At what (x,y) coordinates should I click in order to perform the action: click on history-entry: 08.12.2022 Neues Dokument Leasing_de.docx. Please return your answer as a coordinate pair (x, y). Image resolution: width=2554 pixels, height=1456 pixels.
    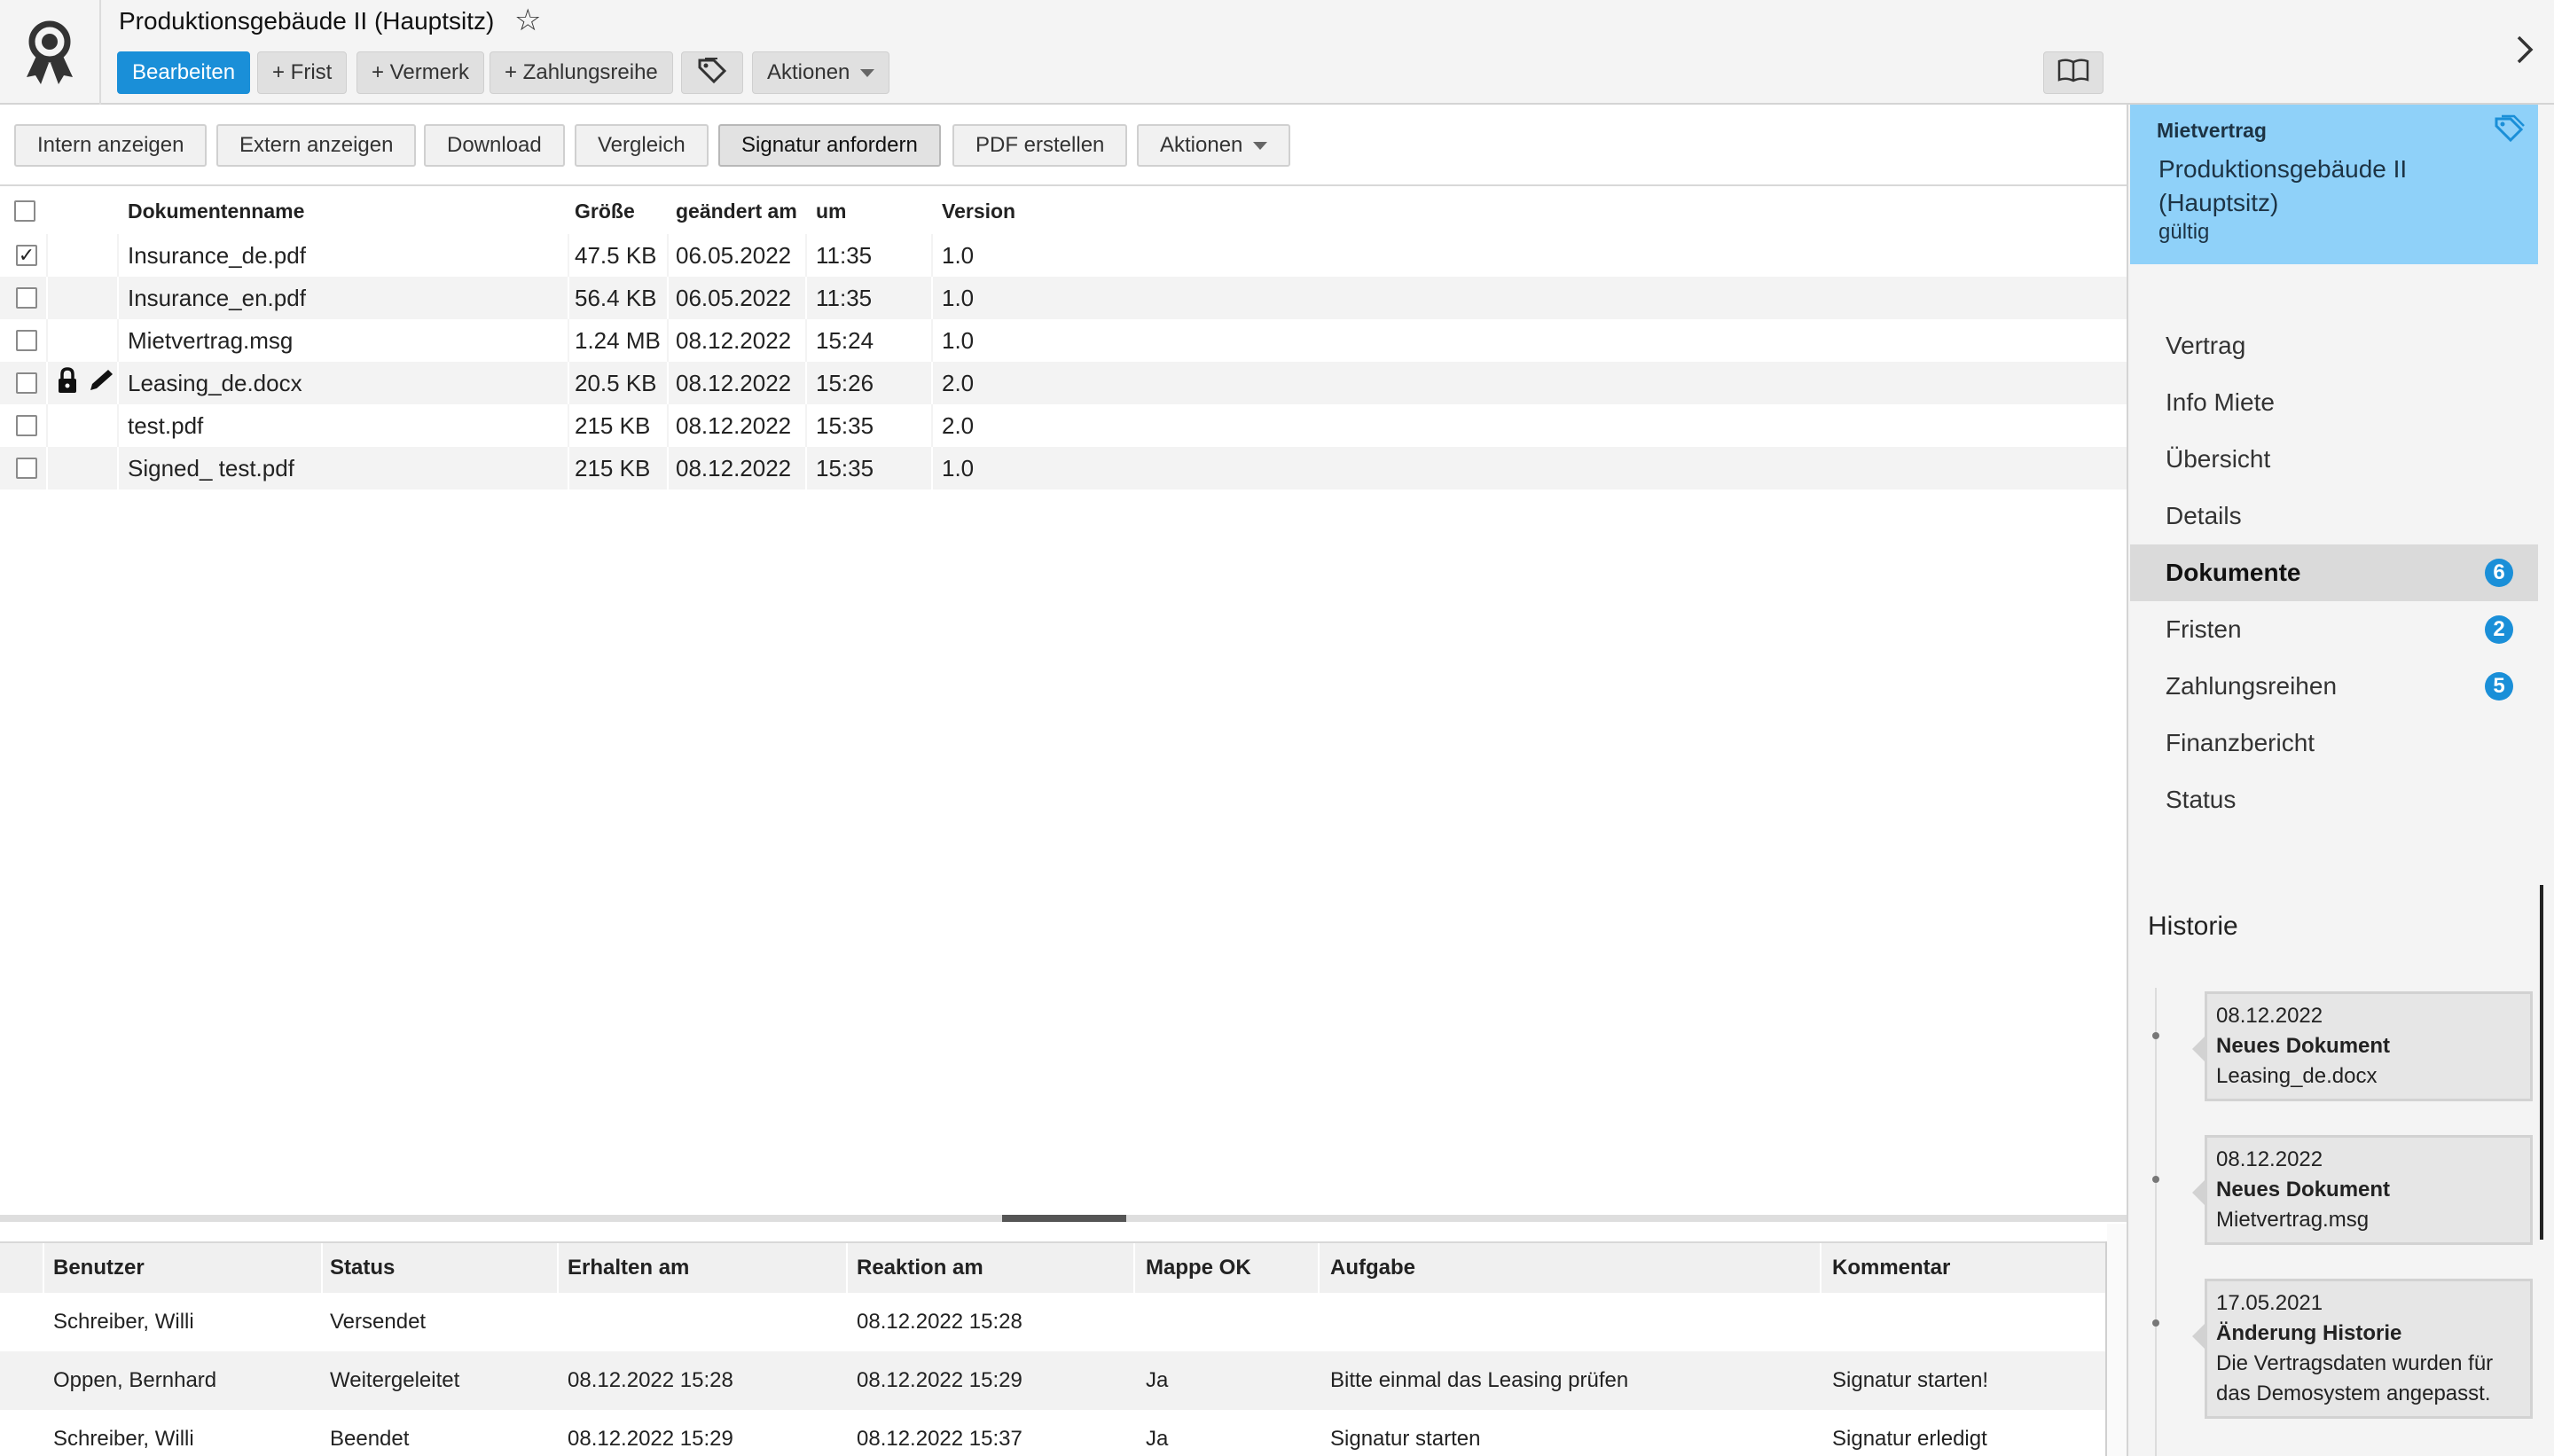
    Looking at the image, I should click on (2362, 1046).